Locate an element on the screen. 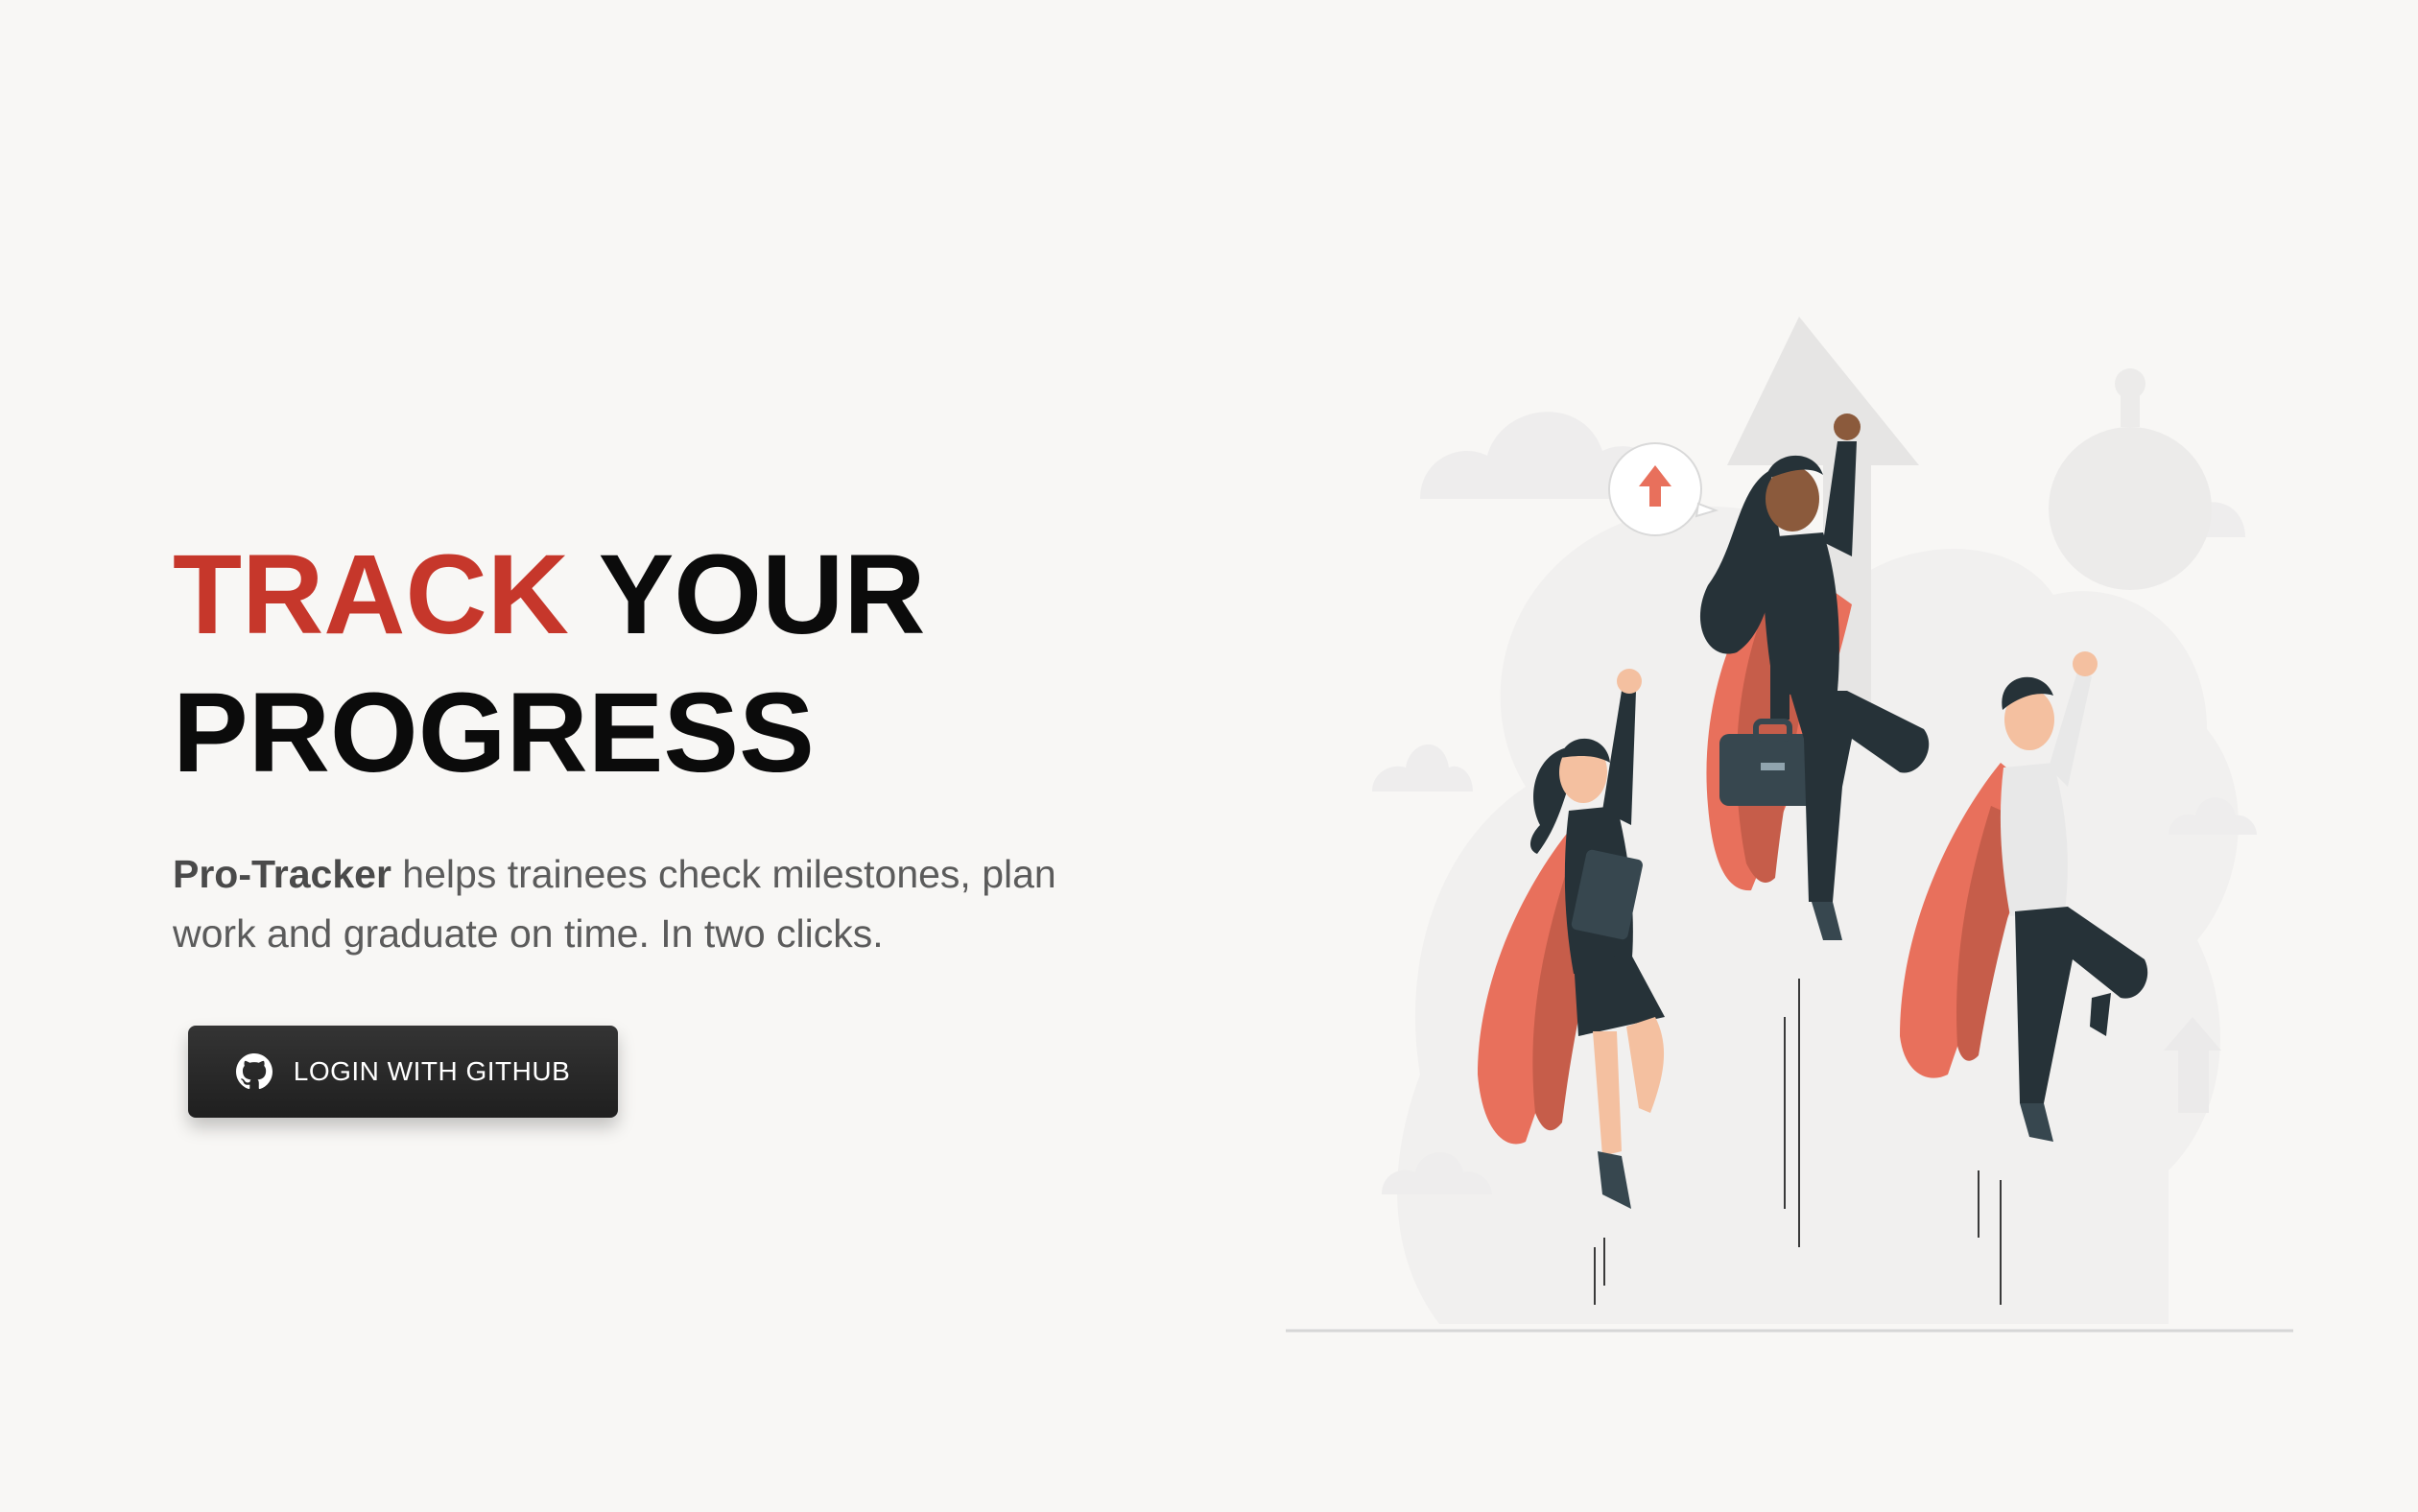  headline-line1: YOUR is located at coordinates (747, 595).